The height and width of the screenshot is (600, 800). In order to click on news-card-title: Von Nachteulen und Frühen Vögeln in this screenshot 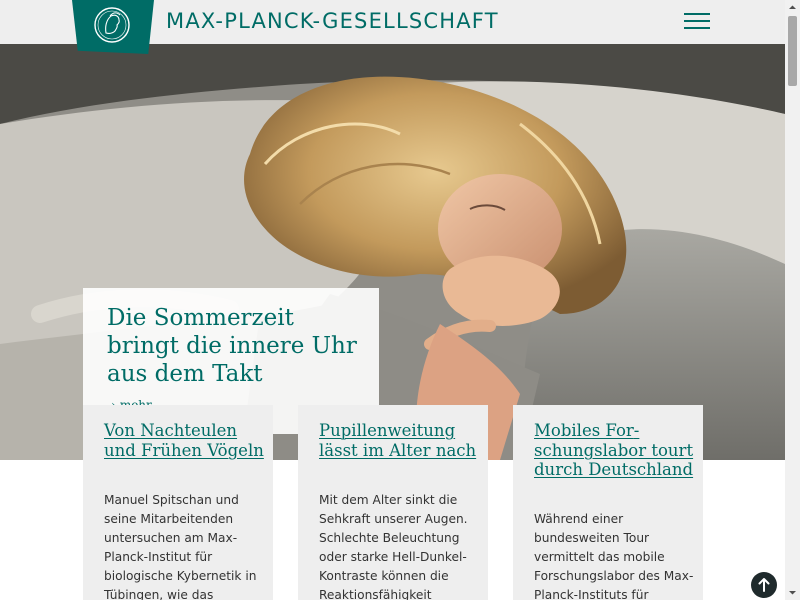, I will do `click(184, 440)`.